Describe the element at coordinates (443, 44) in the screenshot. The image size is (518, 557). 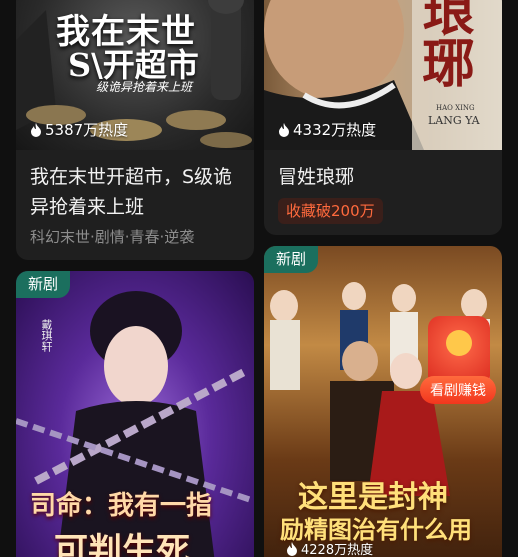
I see `poster-title: 琅琊` at that location.